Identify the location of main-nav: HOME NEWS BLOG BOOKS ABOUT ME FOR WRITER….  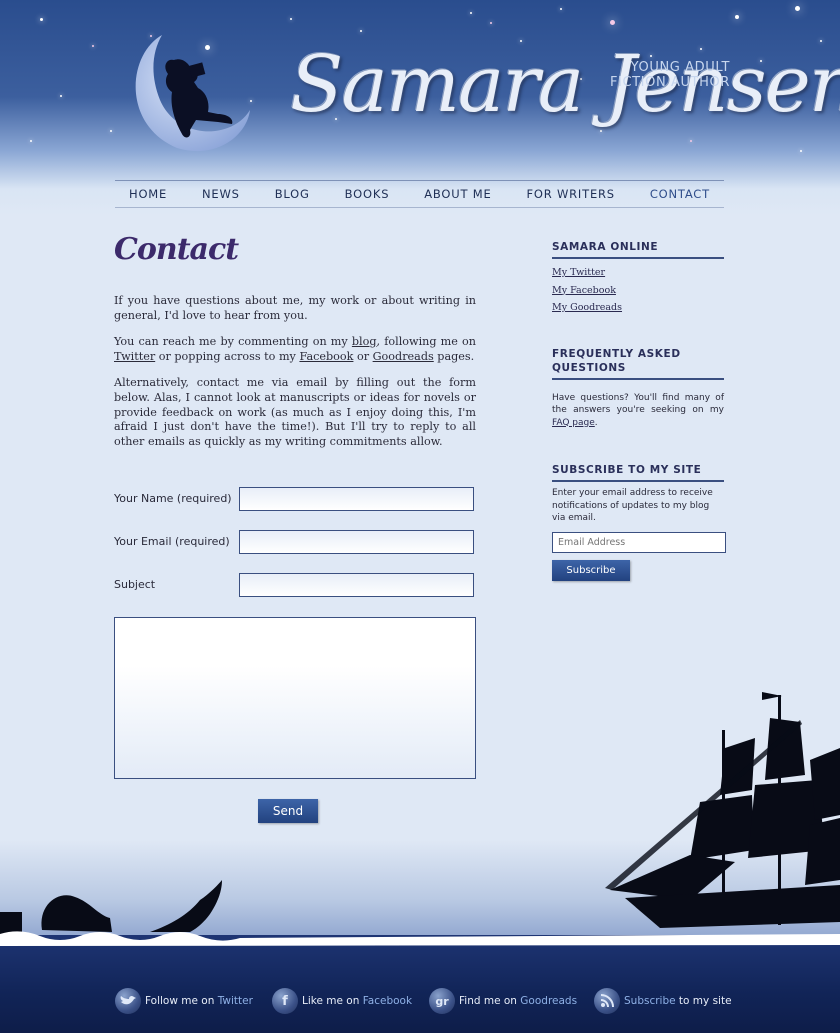
(419, 194).